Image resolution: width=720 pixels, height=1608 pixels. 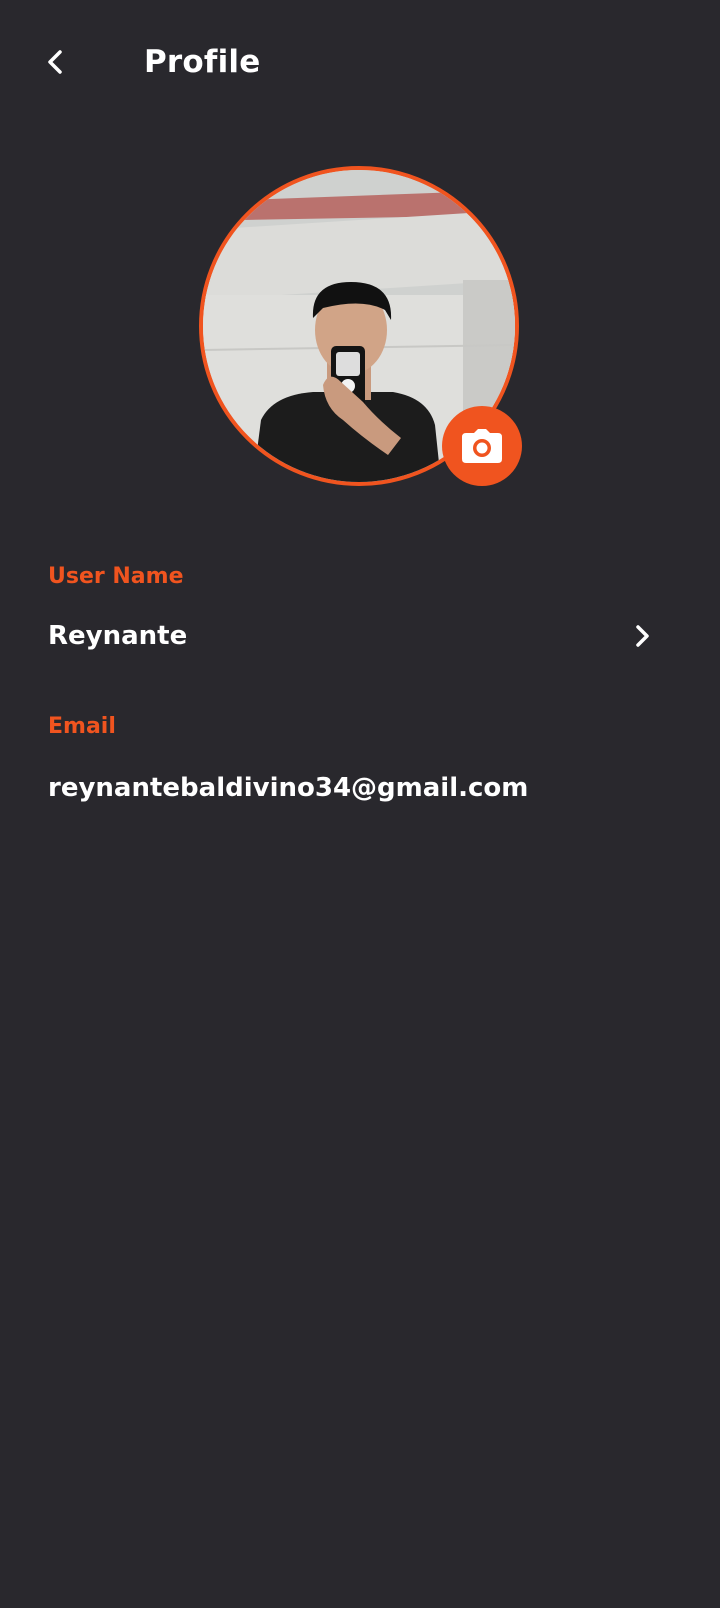 I want to click on camera-icon, so click(x=482, y=446).